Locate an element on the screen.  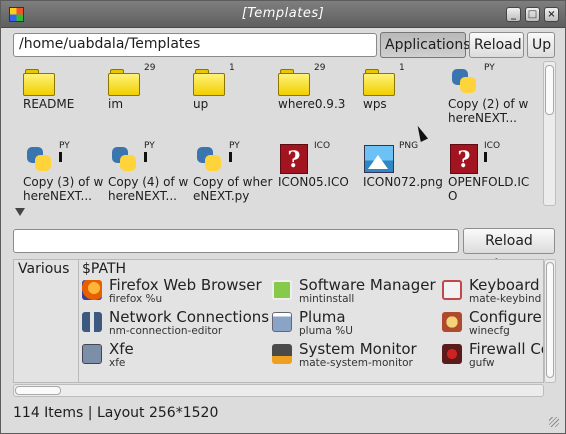
app-command: firefox %u is located at coordinates (136, 299).